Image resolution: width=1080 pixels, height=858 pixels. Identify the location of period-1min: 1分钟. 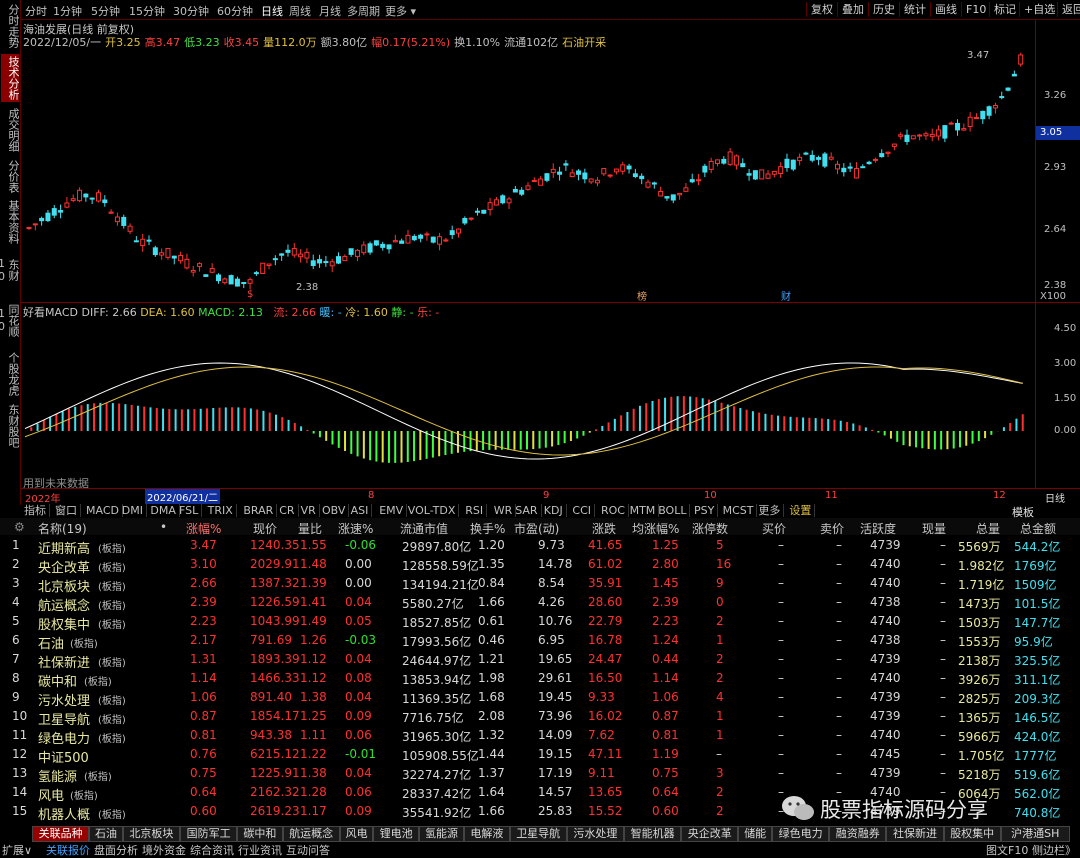
(67, 11).